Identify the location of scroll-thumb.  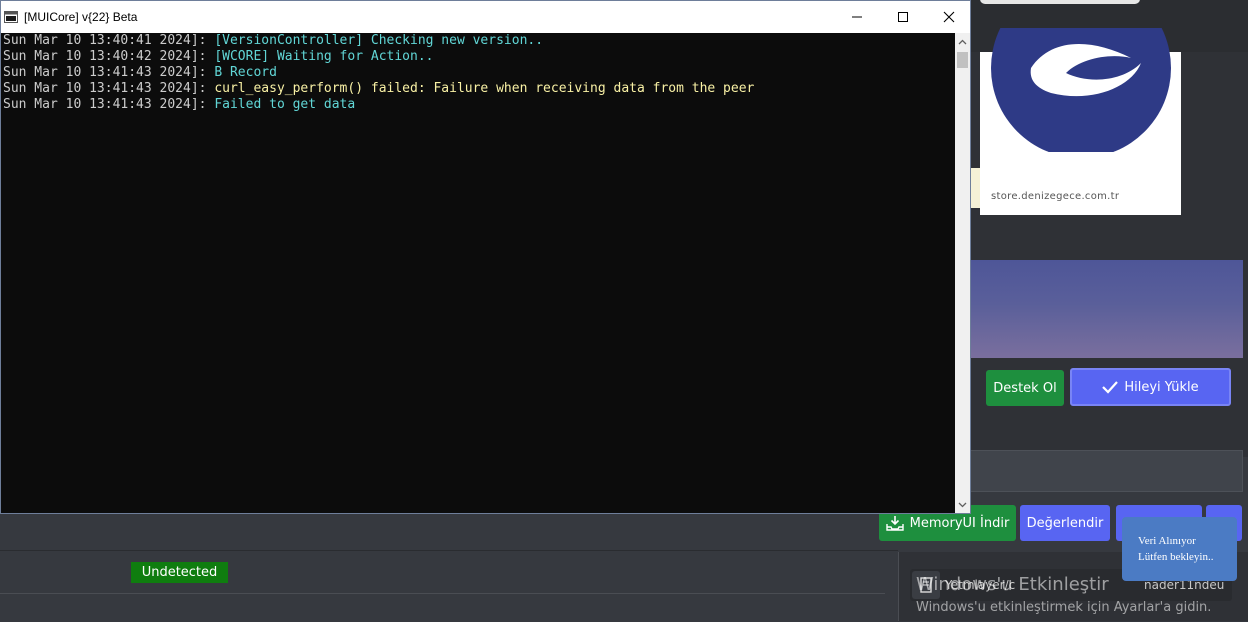
(962, 60).